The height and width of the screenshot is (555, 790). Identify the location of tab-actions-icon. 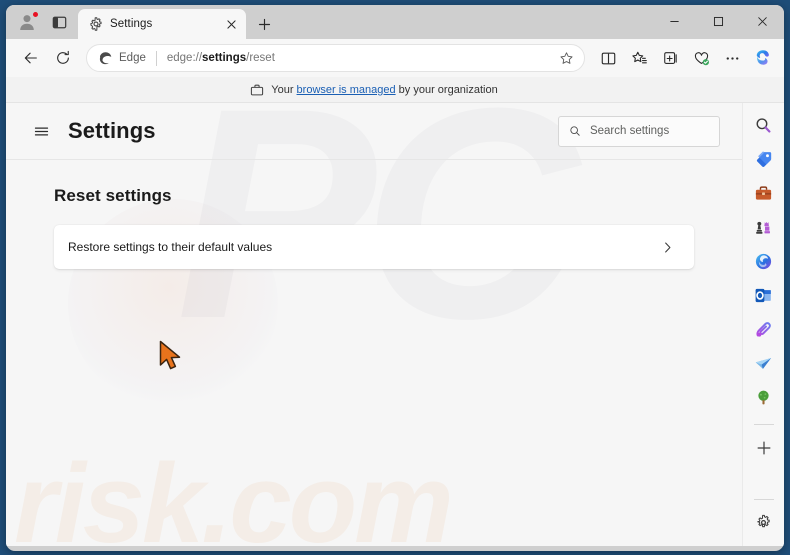
(59, 22).